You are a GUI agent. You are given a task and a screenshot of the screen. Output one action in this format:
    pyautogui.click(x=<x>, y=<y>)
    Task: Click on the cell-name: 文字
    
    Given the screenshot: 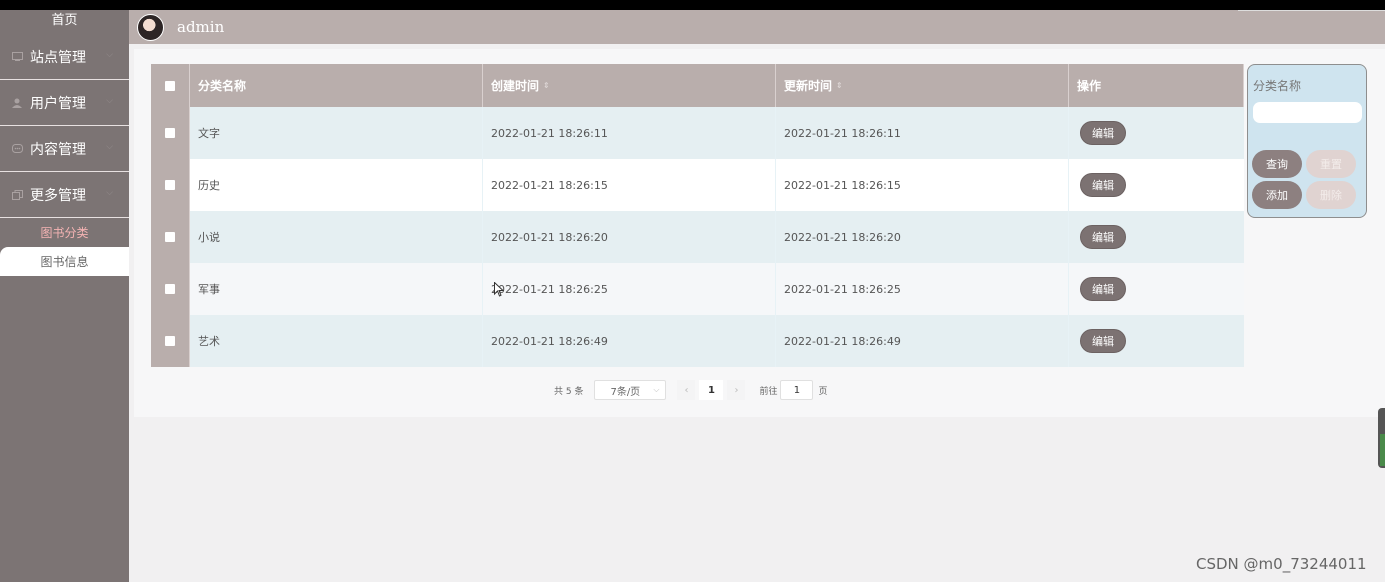 What is the action you would take?
    pyautogui.click(x=336, y=133)
    